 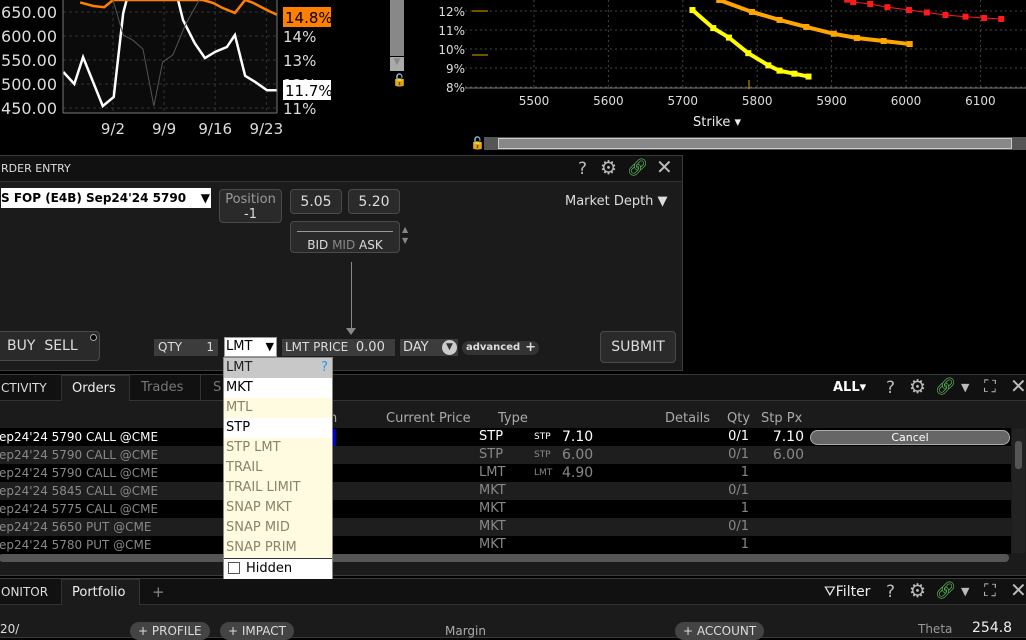 What do you see at coordinates (451, 31) in the screenshot?
I see `y-tick-label: 11%` at bounding box center [451, 31].